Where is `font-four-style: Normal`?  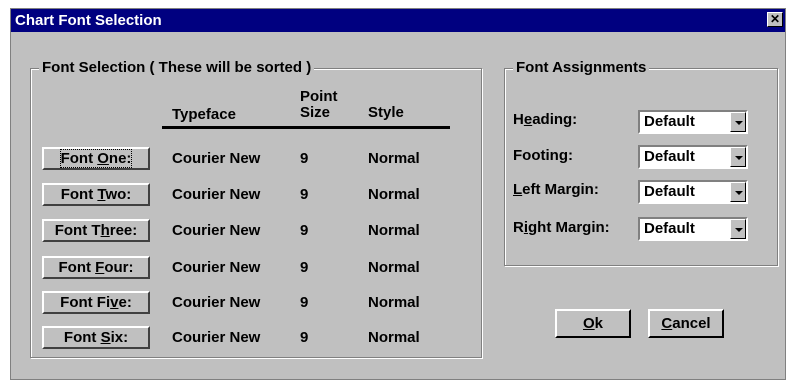 font-four-style: Normal is located at coordinates (394, 267).